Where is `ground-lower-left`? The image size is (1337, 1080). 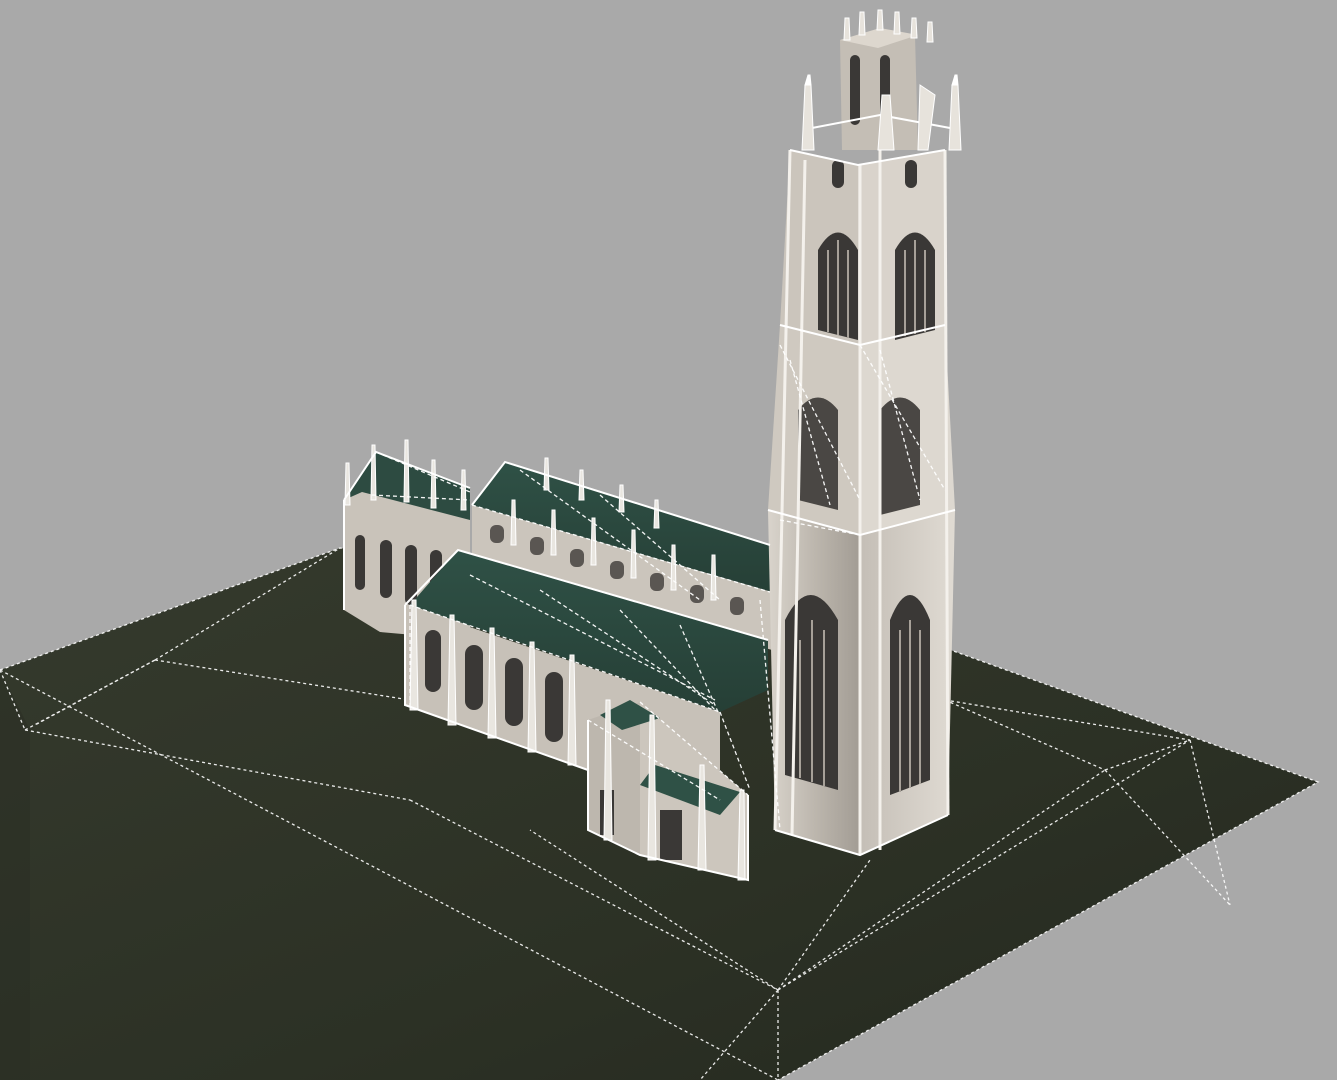 ground-lower-left is located at coordinates (15, 875).